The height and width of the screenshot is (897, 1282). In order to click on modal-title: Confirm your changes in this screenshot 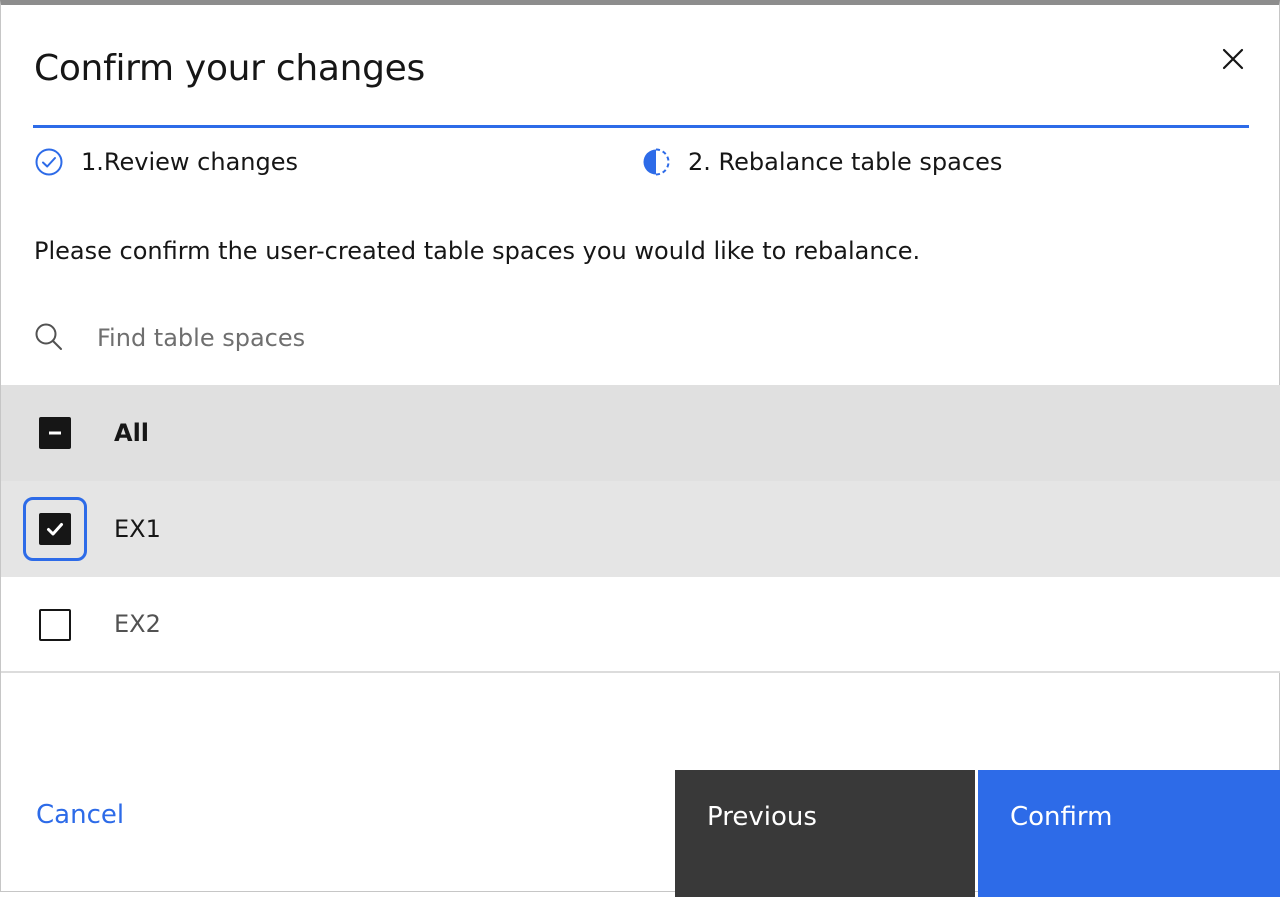, I will do `click(229, 68)`.